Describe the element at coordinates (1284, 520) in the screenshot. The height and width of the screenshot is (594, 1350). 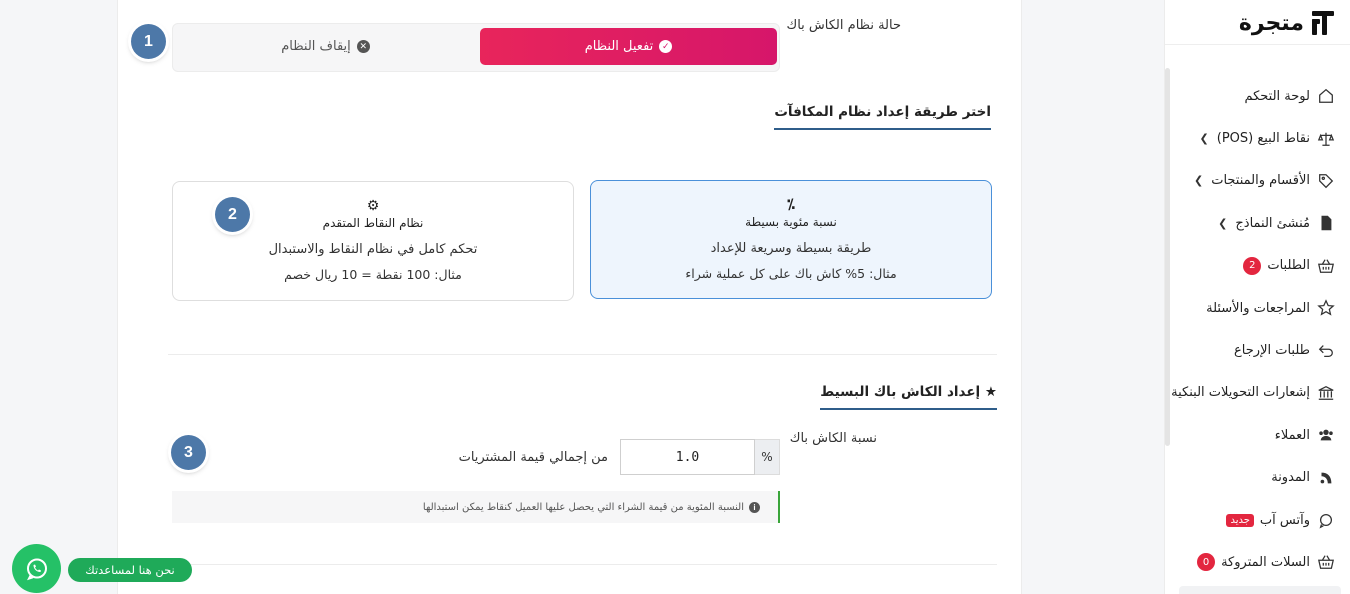
I see `sidebar-item-label: وآتس آب` at that location.